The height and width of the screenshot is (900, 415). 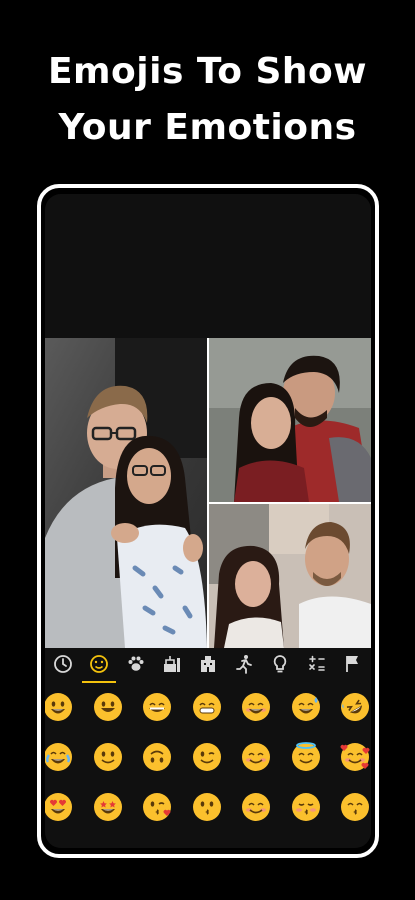 I want to click on headline: Emojis To Show Your Emotions, so click(x=207, y=100).